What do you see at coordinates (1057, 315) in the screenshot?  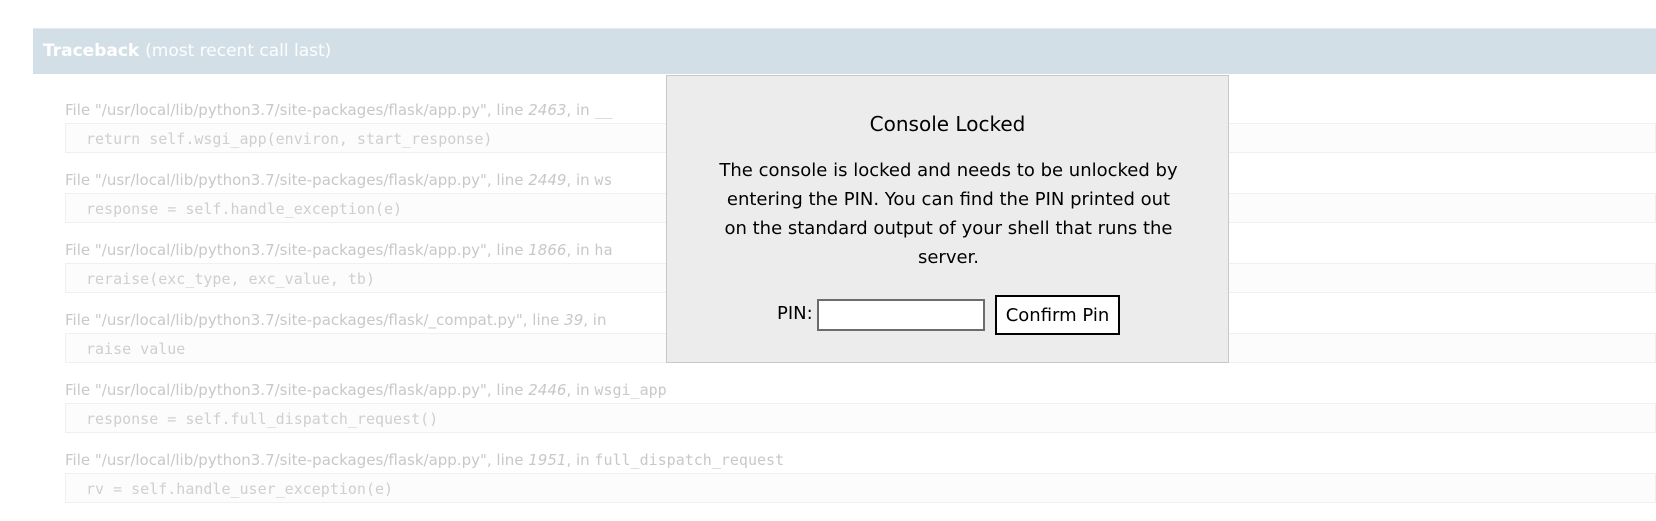 I see `confirm-pin-button: Confirm Pin` at bounding box center [1057, 315].